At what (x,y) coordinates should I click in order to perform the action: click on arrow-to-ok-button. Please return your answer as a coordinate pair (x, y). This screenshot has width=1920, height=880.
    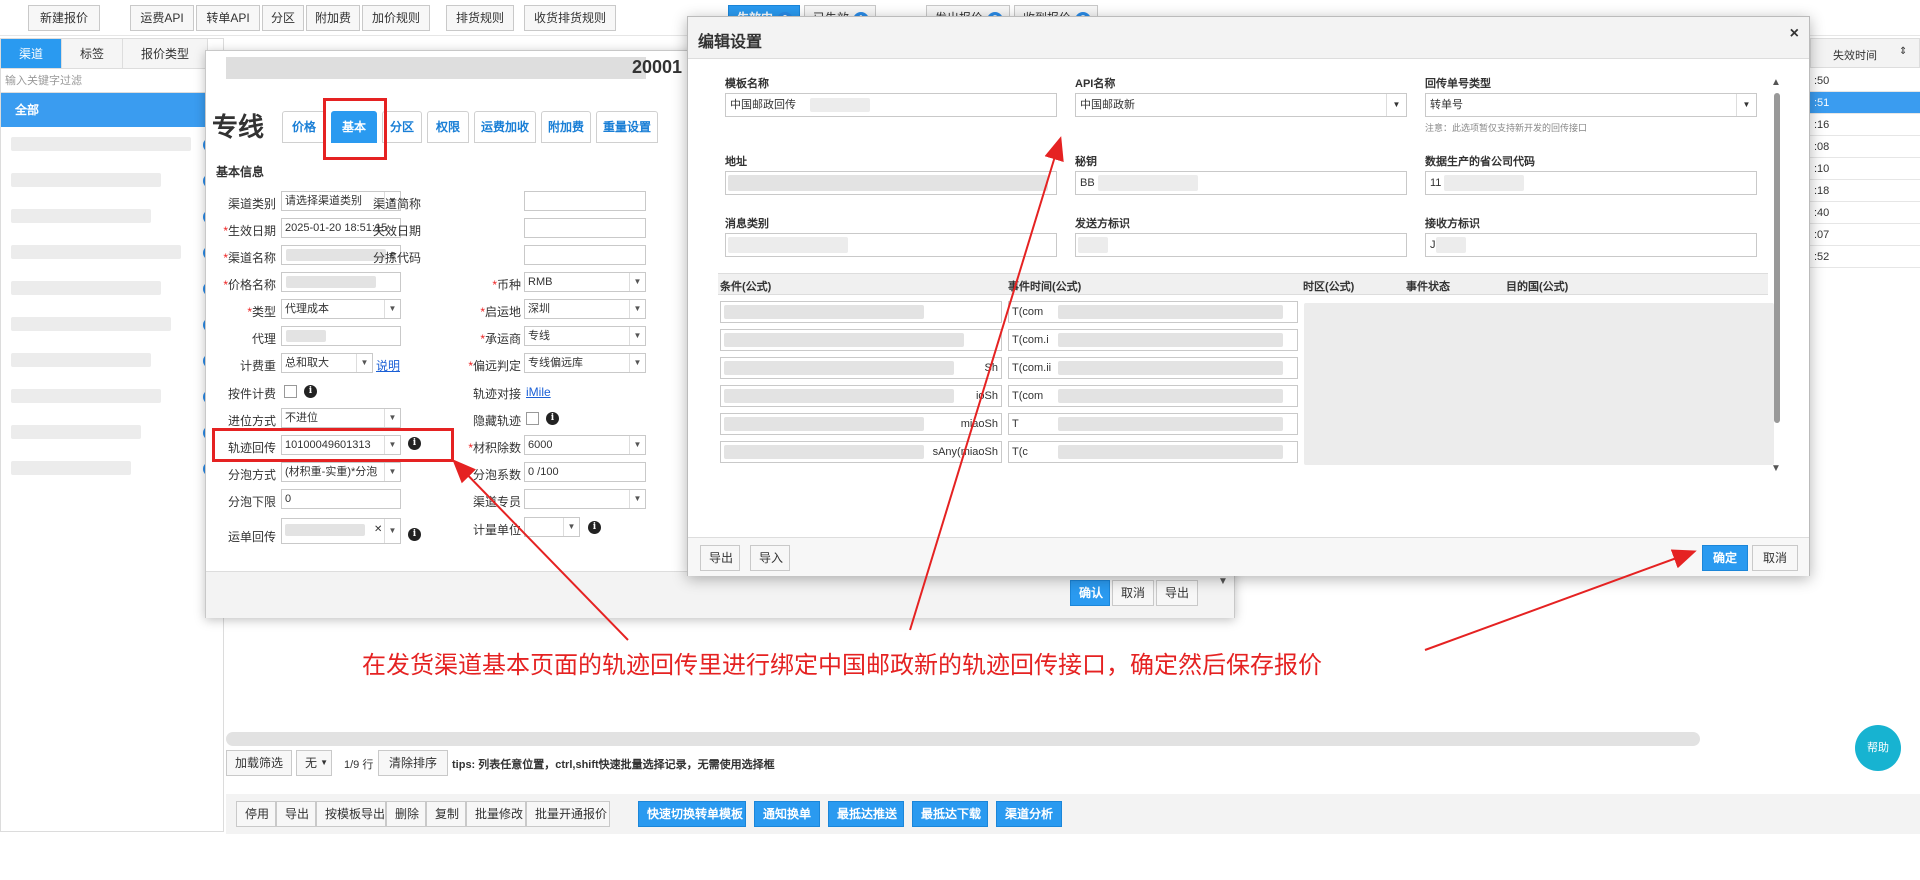
    Looking at the image, I should click on (1560, 600).